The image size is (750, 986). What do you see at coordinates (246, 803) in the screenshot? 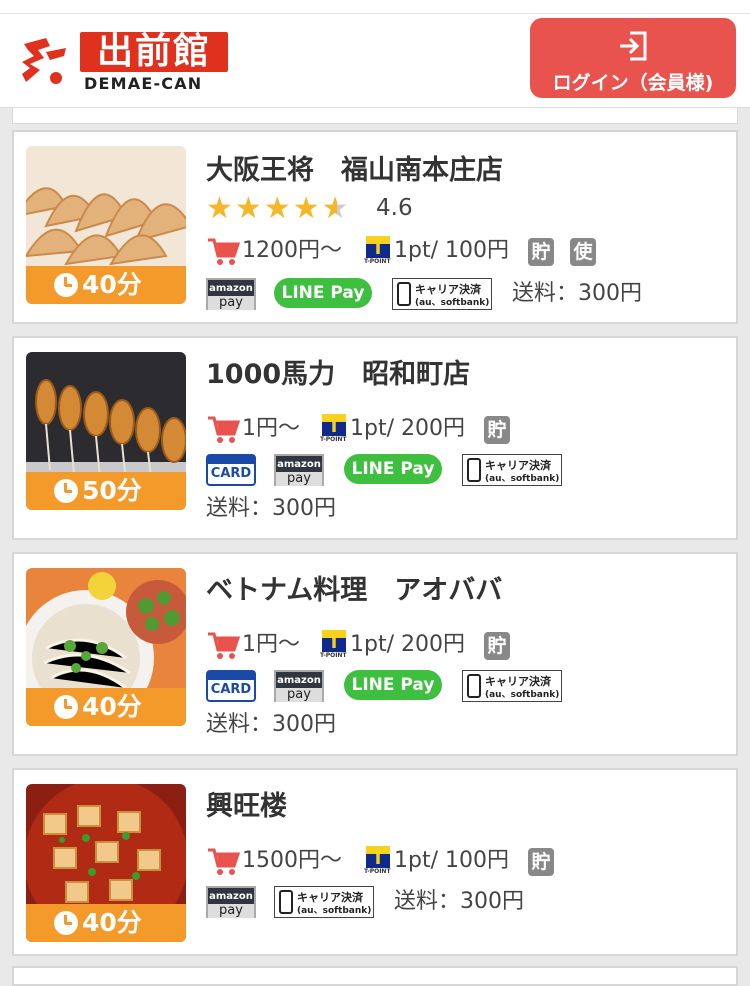
I see `shop-name: 興旺楼` at bounding box center [246, 803].